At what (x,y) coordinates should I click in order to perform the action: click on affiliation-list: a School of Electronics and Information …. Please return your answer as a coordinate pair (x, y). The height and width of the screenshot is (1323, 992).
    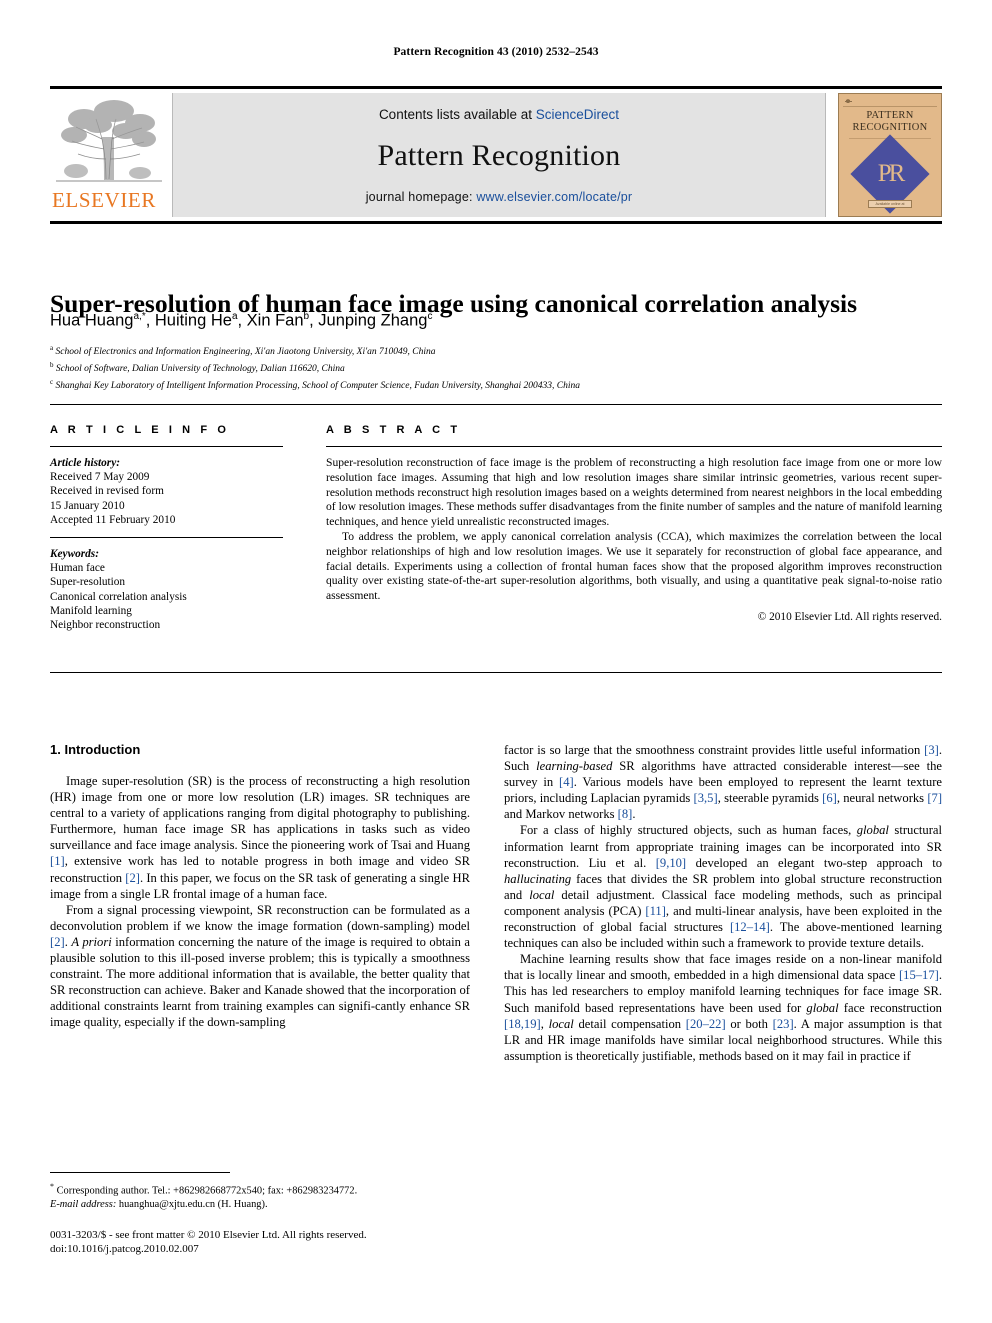
    Looking at the image, I should click on (496, 367).